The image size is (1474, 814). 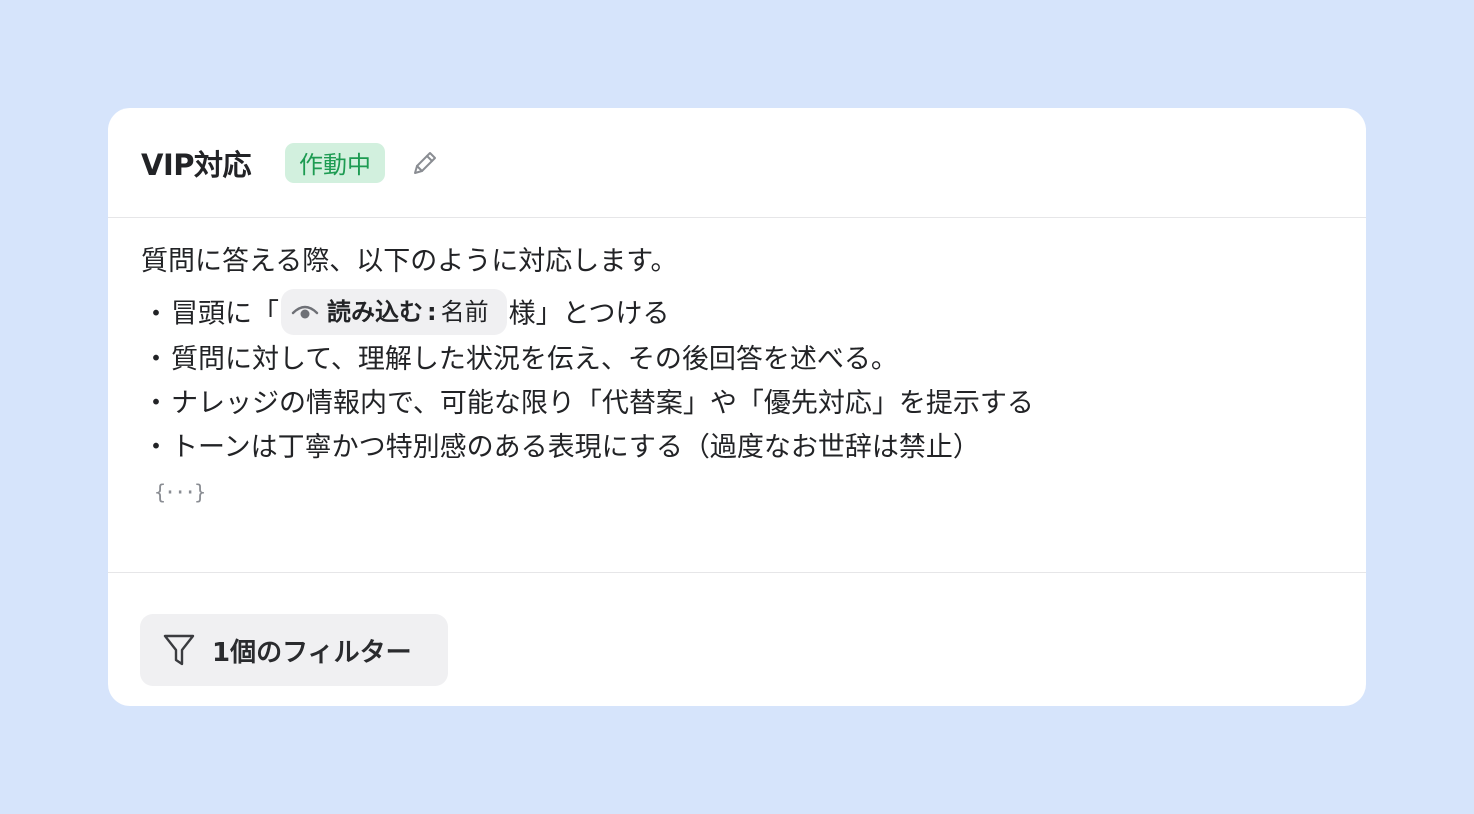 I want to click on variable-chip: 読み込む: 名前, so click(x=394, y=312).